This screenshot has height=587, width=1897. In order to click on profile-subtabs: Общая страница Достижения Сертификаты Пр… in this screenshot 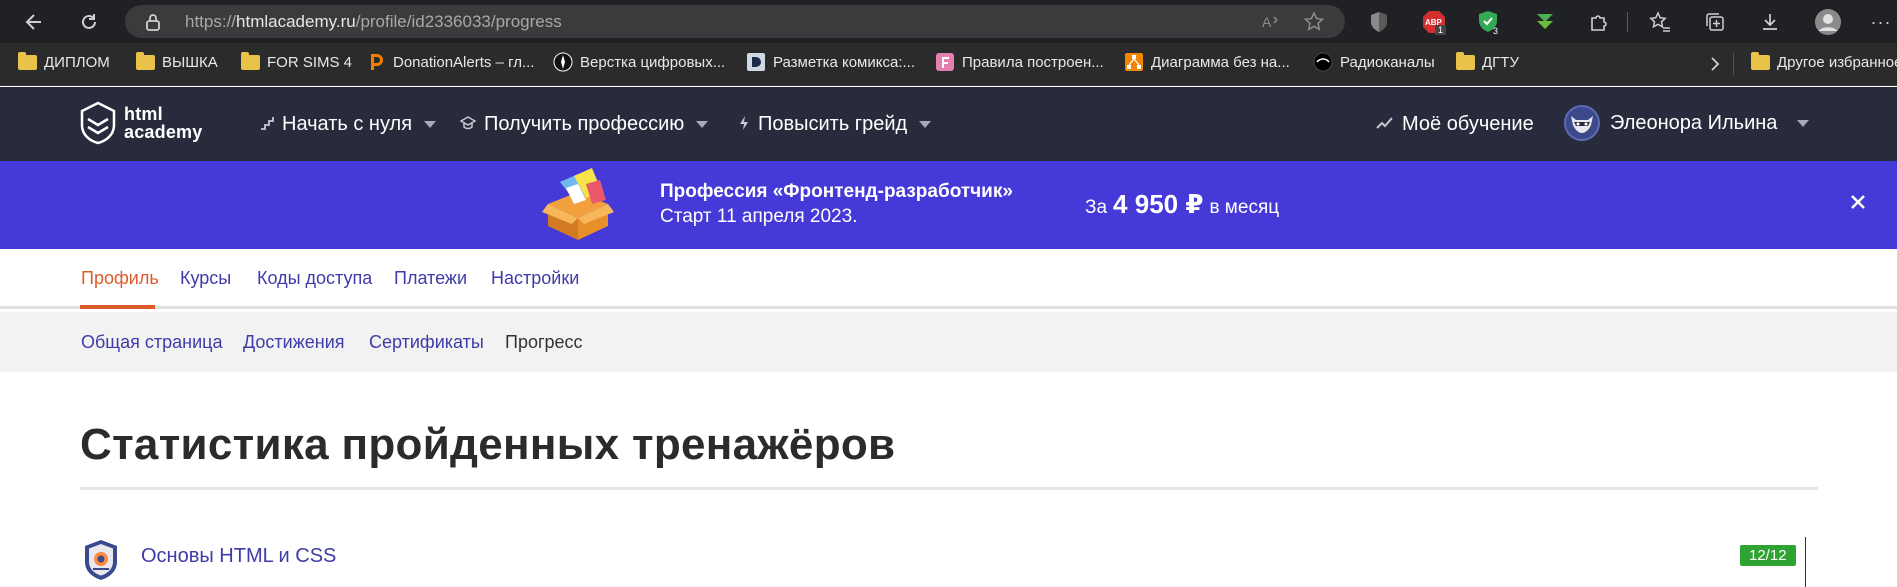, I will do `click(948, 342)`.